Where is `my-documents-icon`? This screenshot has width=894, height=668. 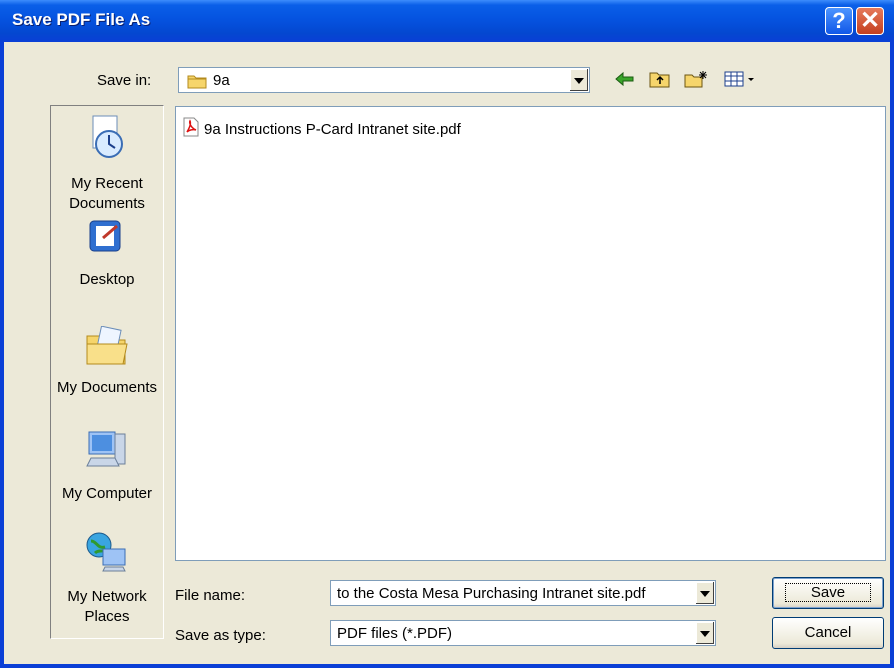
my-documents-icon is located at coordinates (107, 348).